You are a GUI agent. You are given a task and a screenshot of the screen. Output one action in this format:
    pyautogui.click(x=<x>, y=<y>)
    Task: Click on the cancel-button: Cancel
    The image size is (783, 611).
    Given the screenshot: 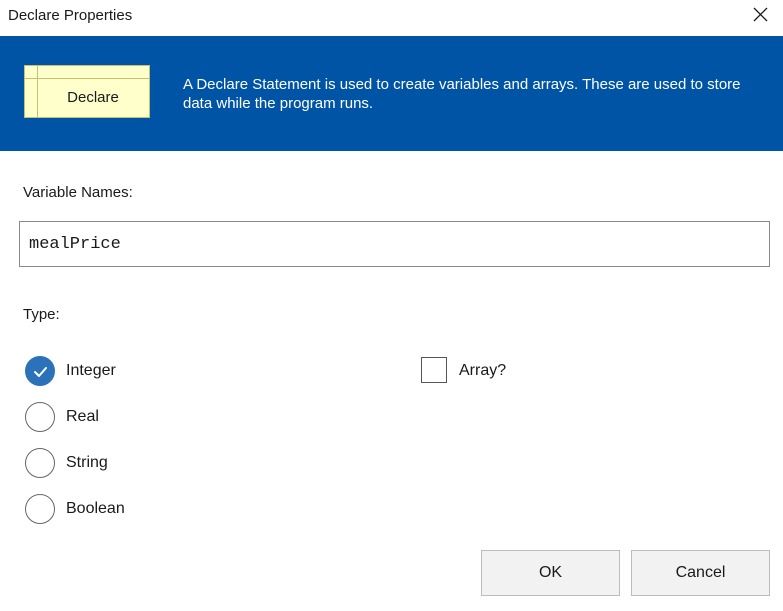 What is the action you would take?
    pyautogui.click(x=700, y=573)
    